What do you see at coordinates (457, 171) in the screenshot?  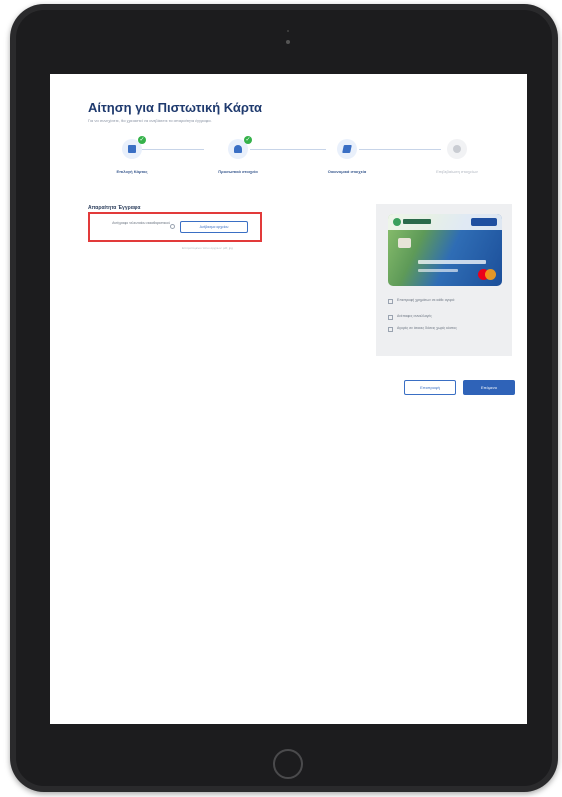 I see `step-label-4: Επιβεβαίωση στοιχείων` at bounding box center [457, 171].